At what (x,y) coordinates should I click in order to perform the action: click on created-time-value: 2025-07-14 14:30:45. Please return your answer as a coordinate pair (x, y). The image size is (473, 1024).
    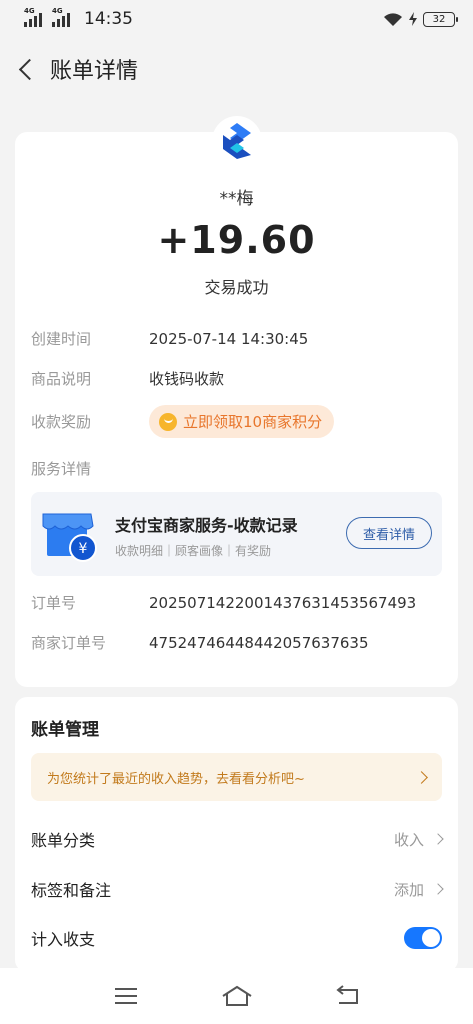
    Looking at the image, I should click on (229, 338).